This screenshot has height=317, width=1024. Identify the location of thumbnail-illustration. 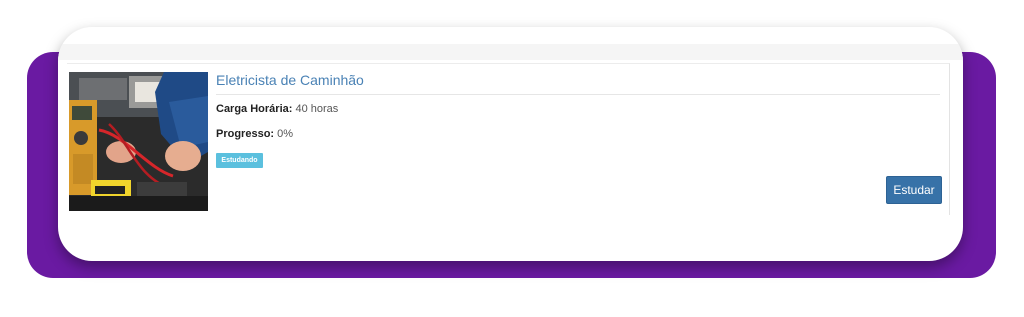
(138, 141).